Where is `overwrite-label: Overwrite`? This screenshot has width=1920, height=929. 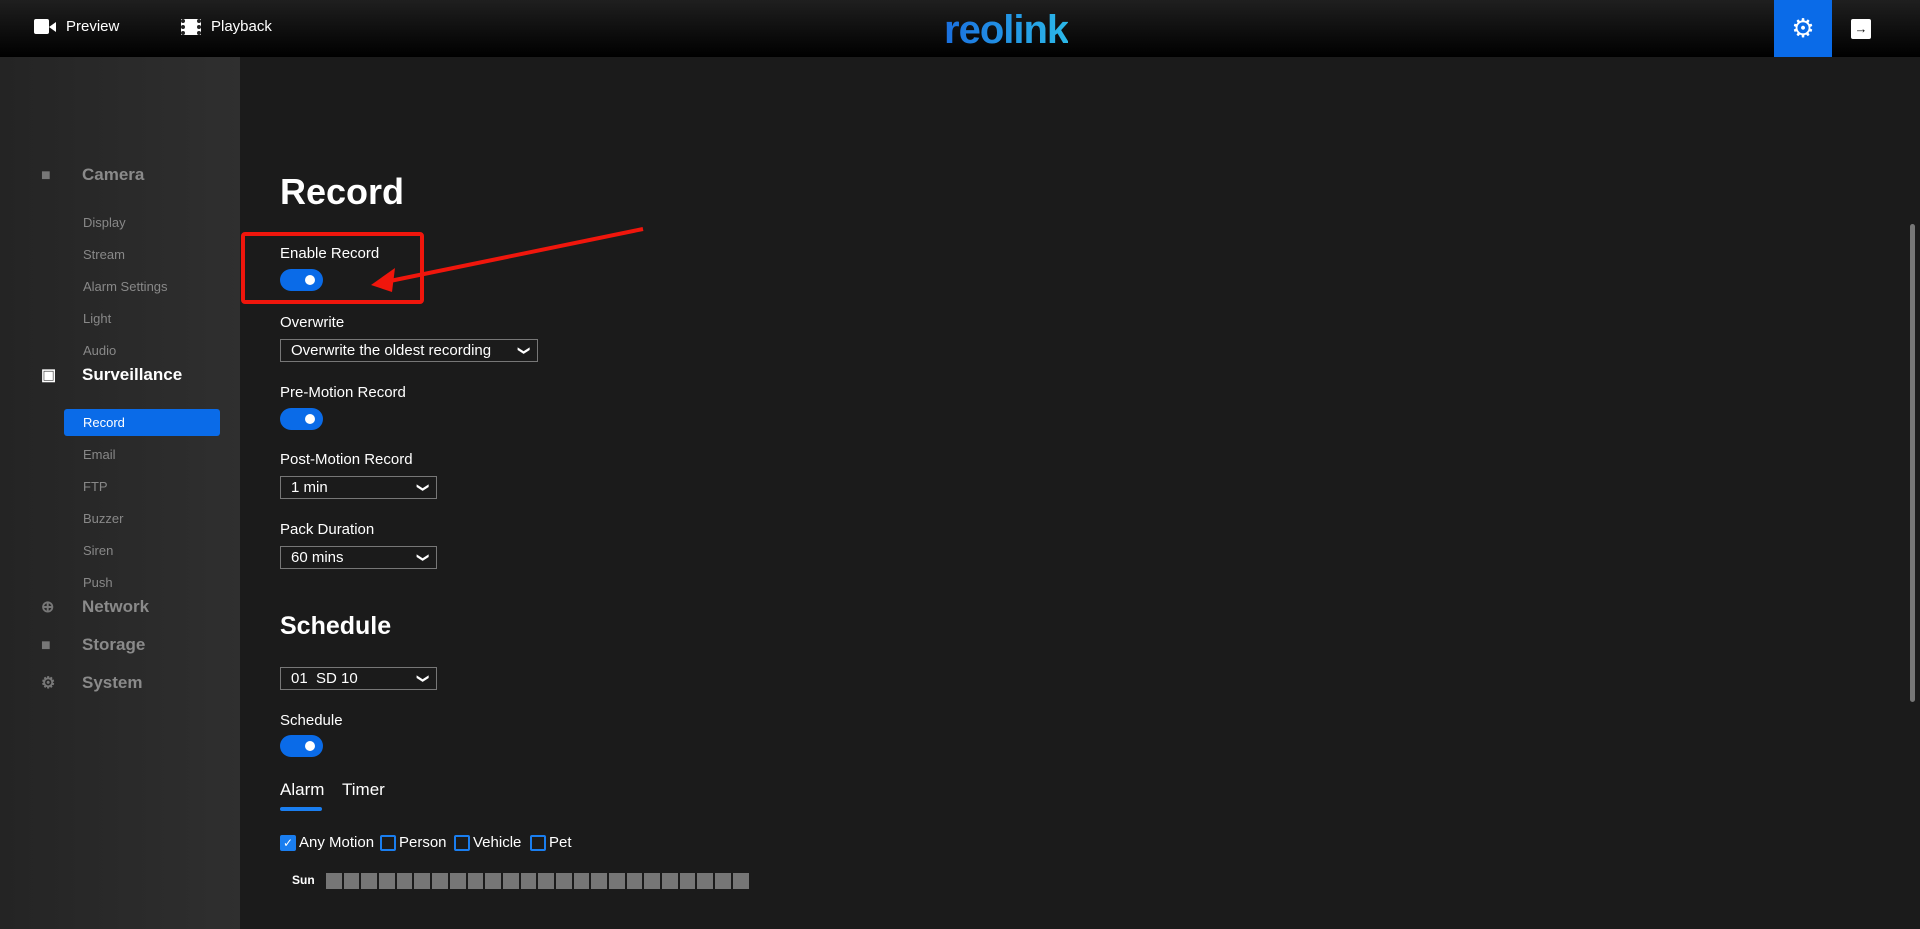 overwrite-label: Overwrite is located at coordinates (312, 322).